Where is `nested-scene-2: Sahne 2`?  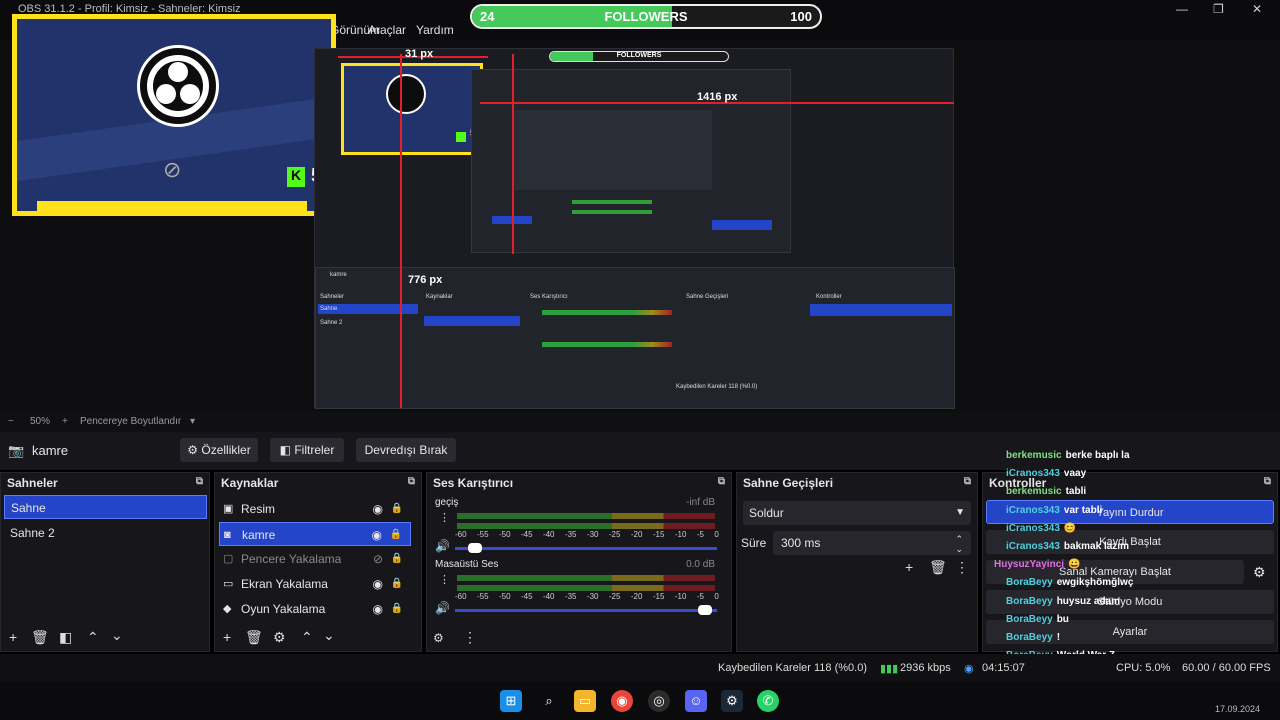
nested-scene-2: Sahne 2 is located at coordinates (331, 323).